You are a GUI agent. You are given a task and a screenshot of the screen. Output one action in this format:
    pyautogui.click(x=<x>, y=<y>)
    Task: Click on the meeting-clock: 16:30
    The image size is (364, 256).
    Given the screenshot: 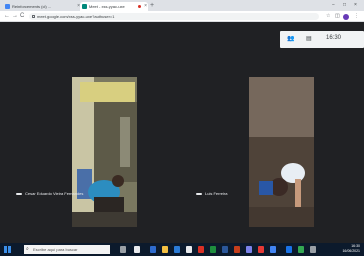 What is the action you would take?
    pyautogui.click(x=334, y=38)
    